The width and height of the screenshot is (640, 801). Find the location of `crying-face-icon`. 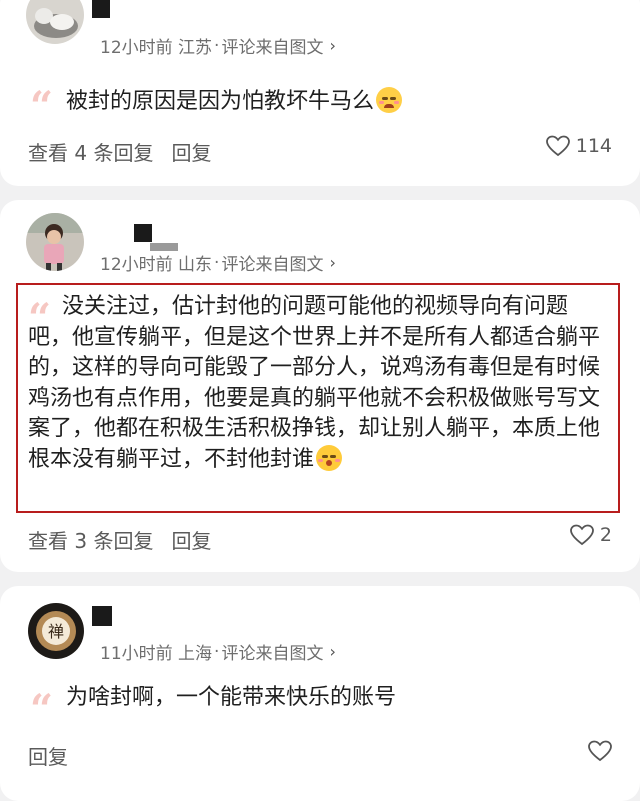

crying-face-icon is located at coordinates (389, 100).